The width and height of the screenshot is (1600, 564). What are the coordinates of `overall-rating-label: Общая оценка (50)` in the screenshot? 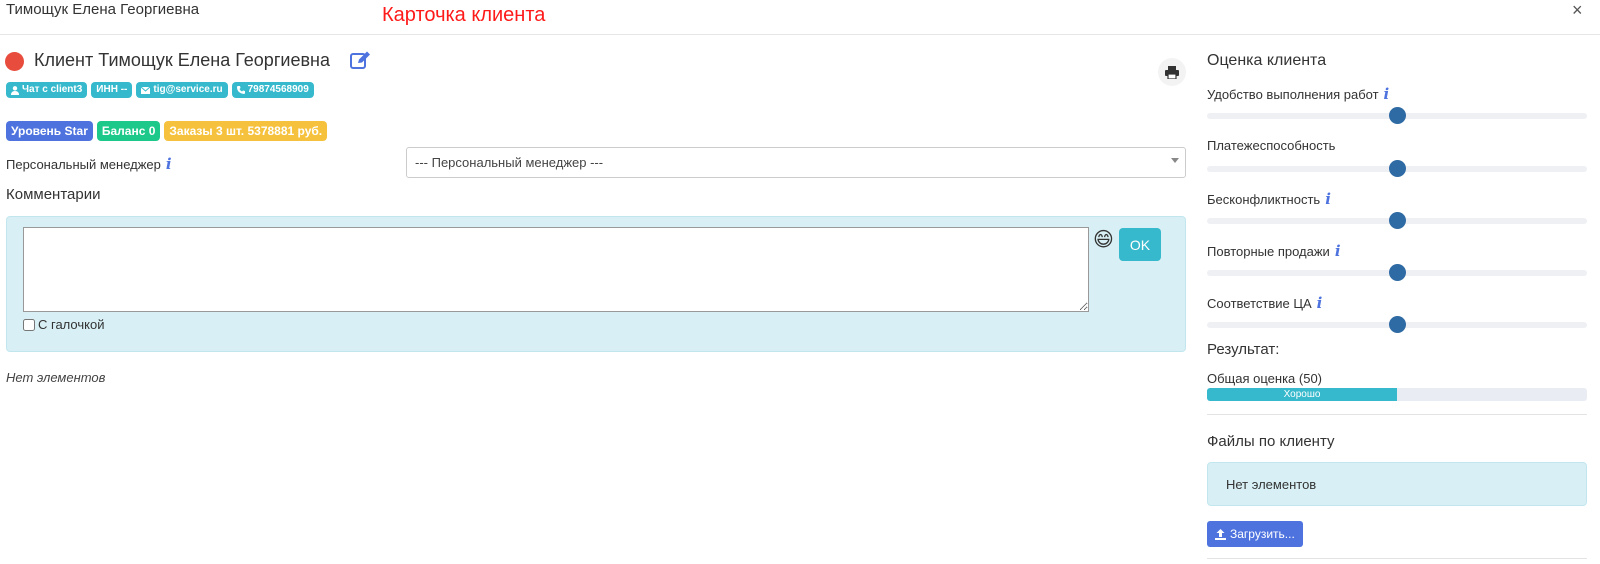 It's located at (1265, 378).